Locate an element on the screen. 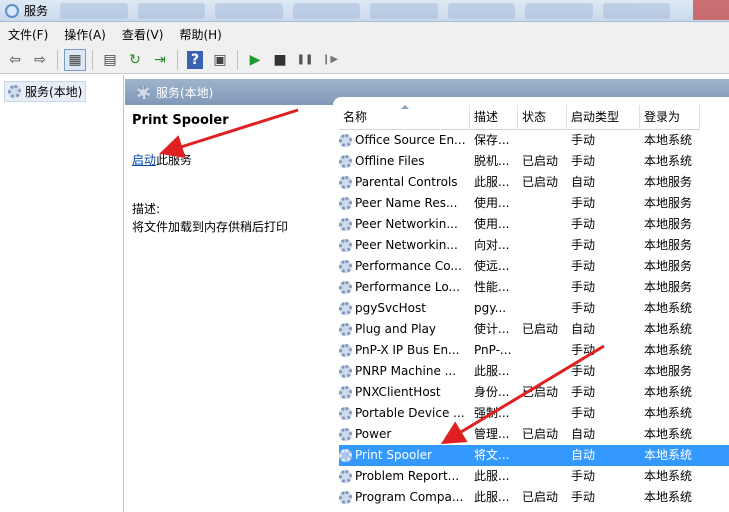 This screenshot has width=729, height=512. resume-service-button: ❙▶ is located at coordinates (330, 60).